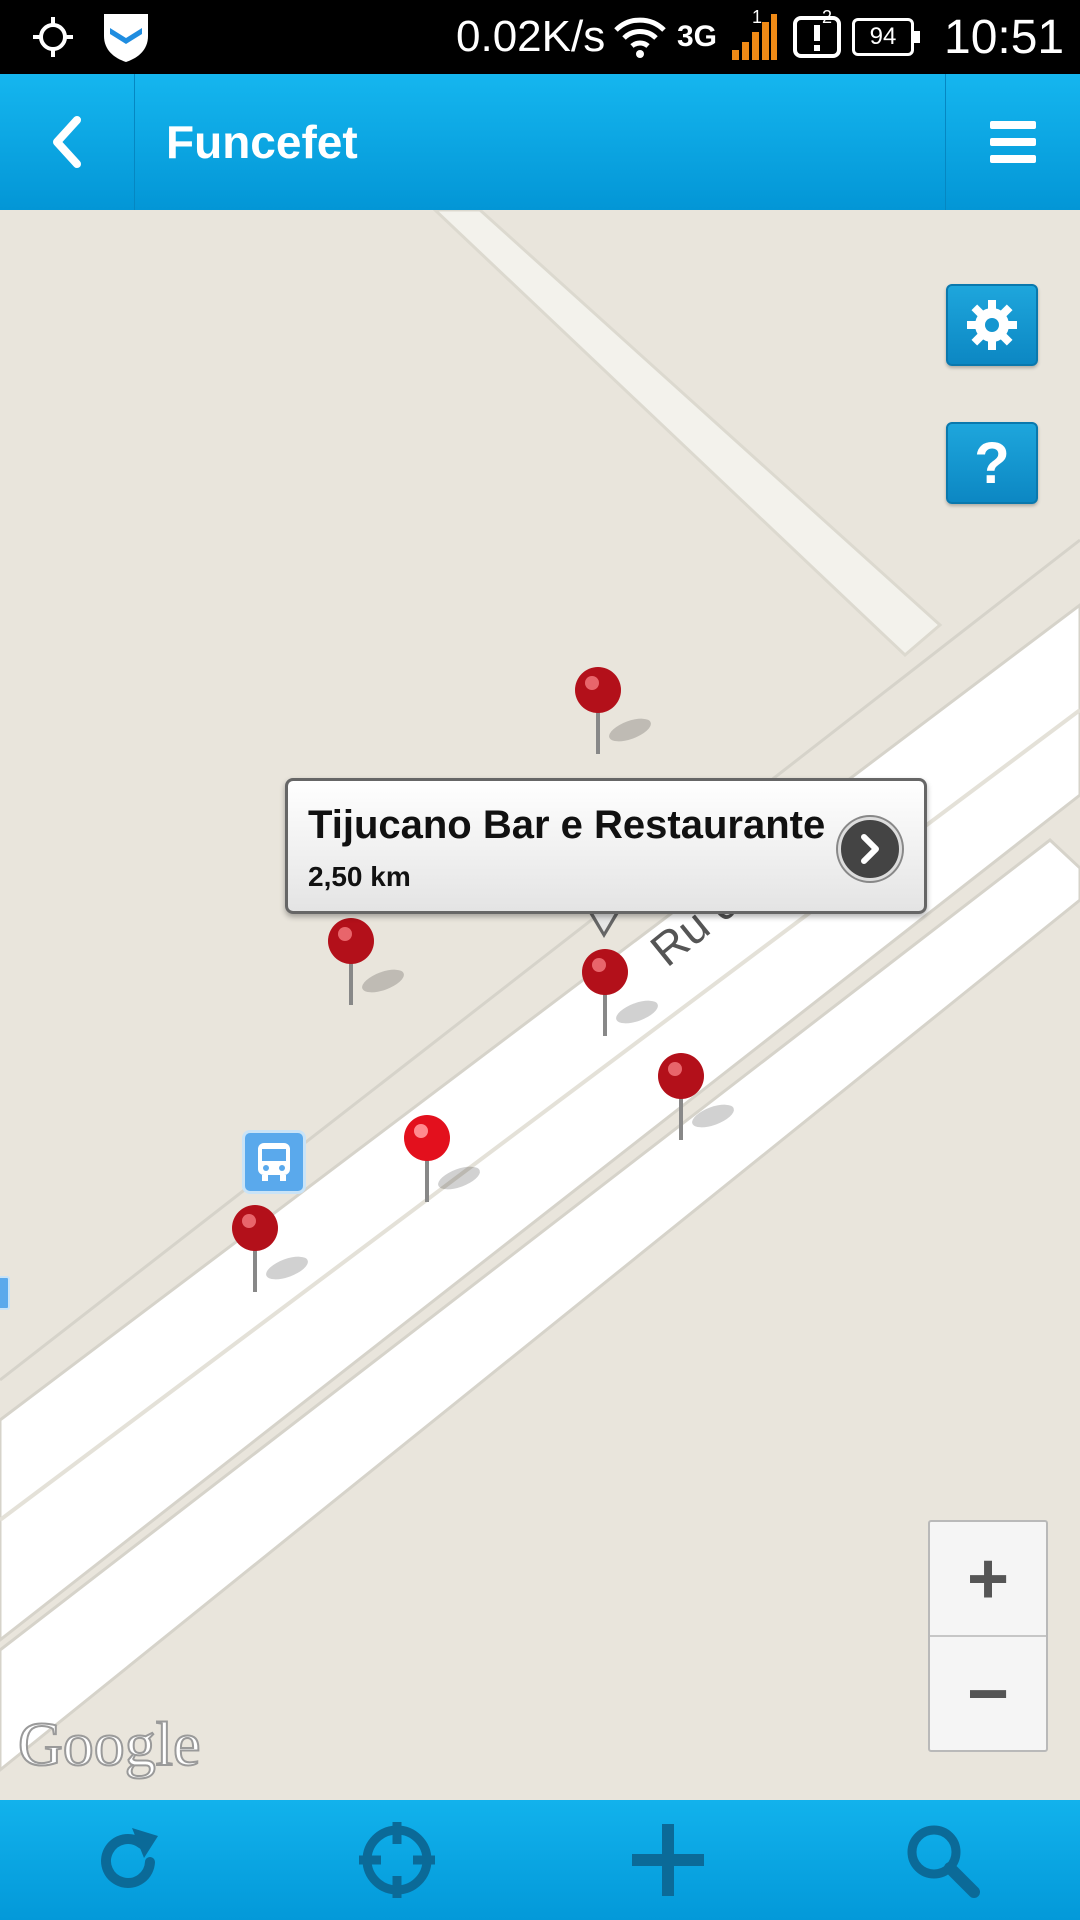 The width and height of the screenshot is (1080, 1920). I want to click on wifi-icon, so click(640, 37).